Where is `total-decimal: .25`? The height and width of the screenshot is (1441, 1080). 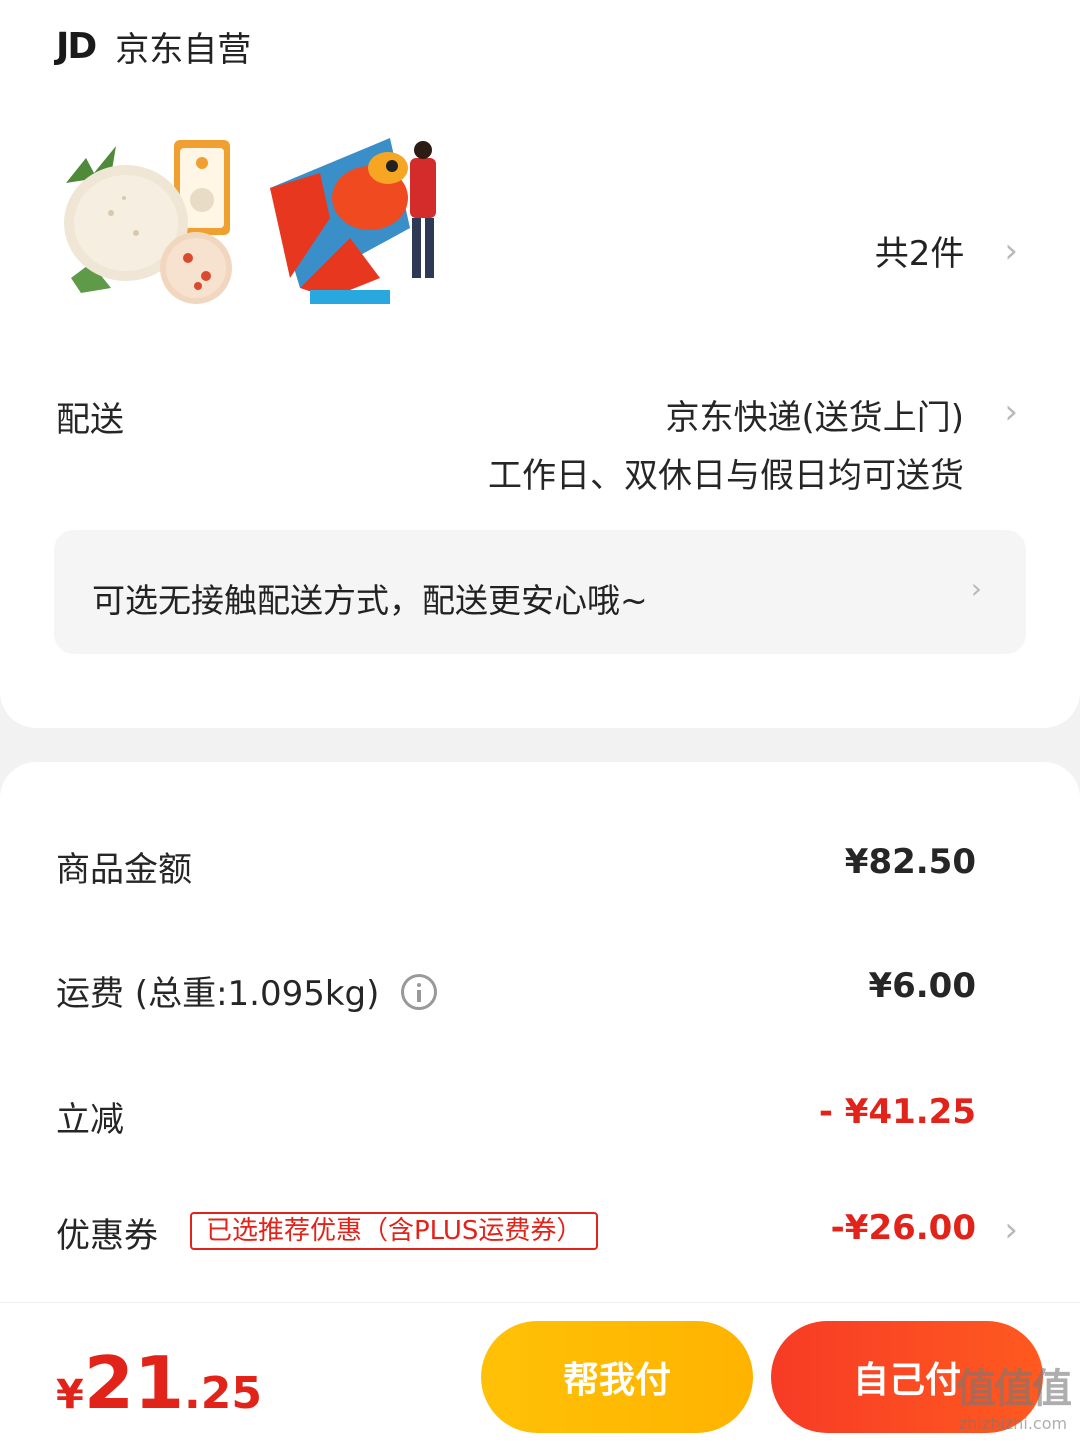
total-decimal: .25 is located at coordinates (223, 1393).